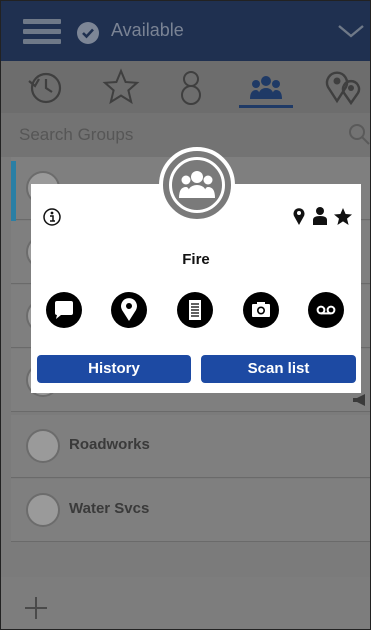 The width and height of the screenshot is (371, 630). I want to click on active-tab-indicator, so click(266, 106).